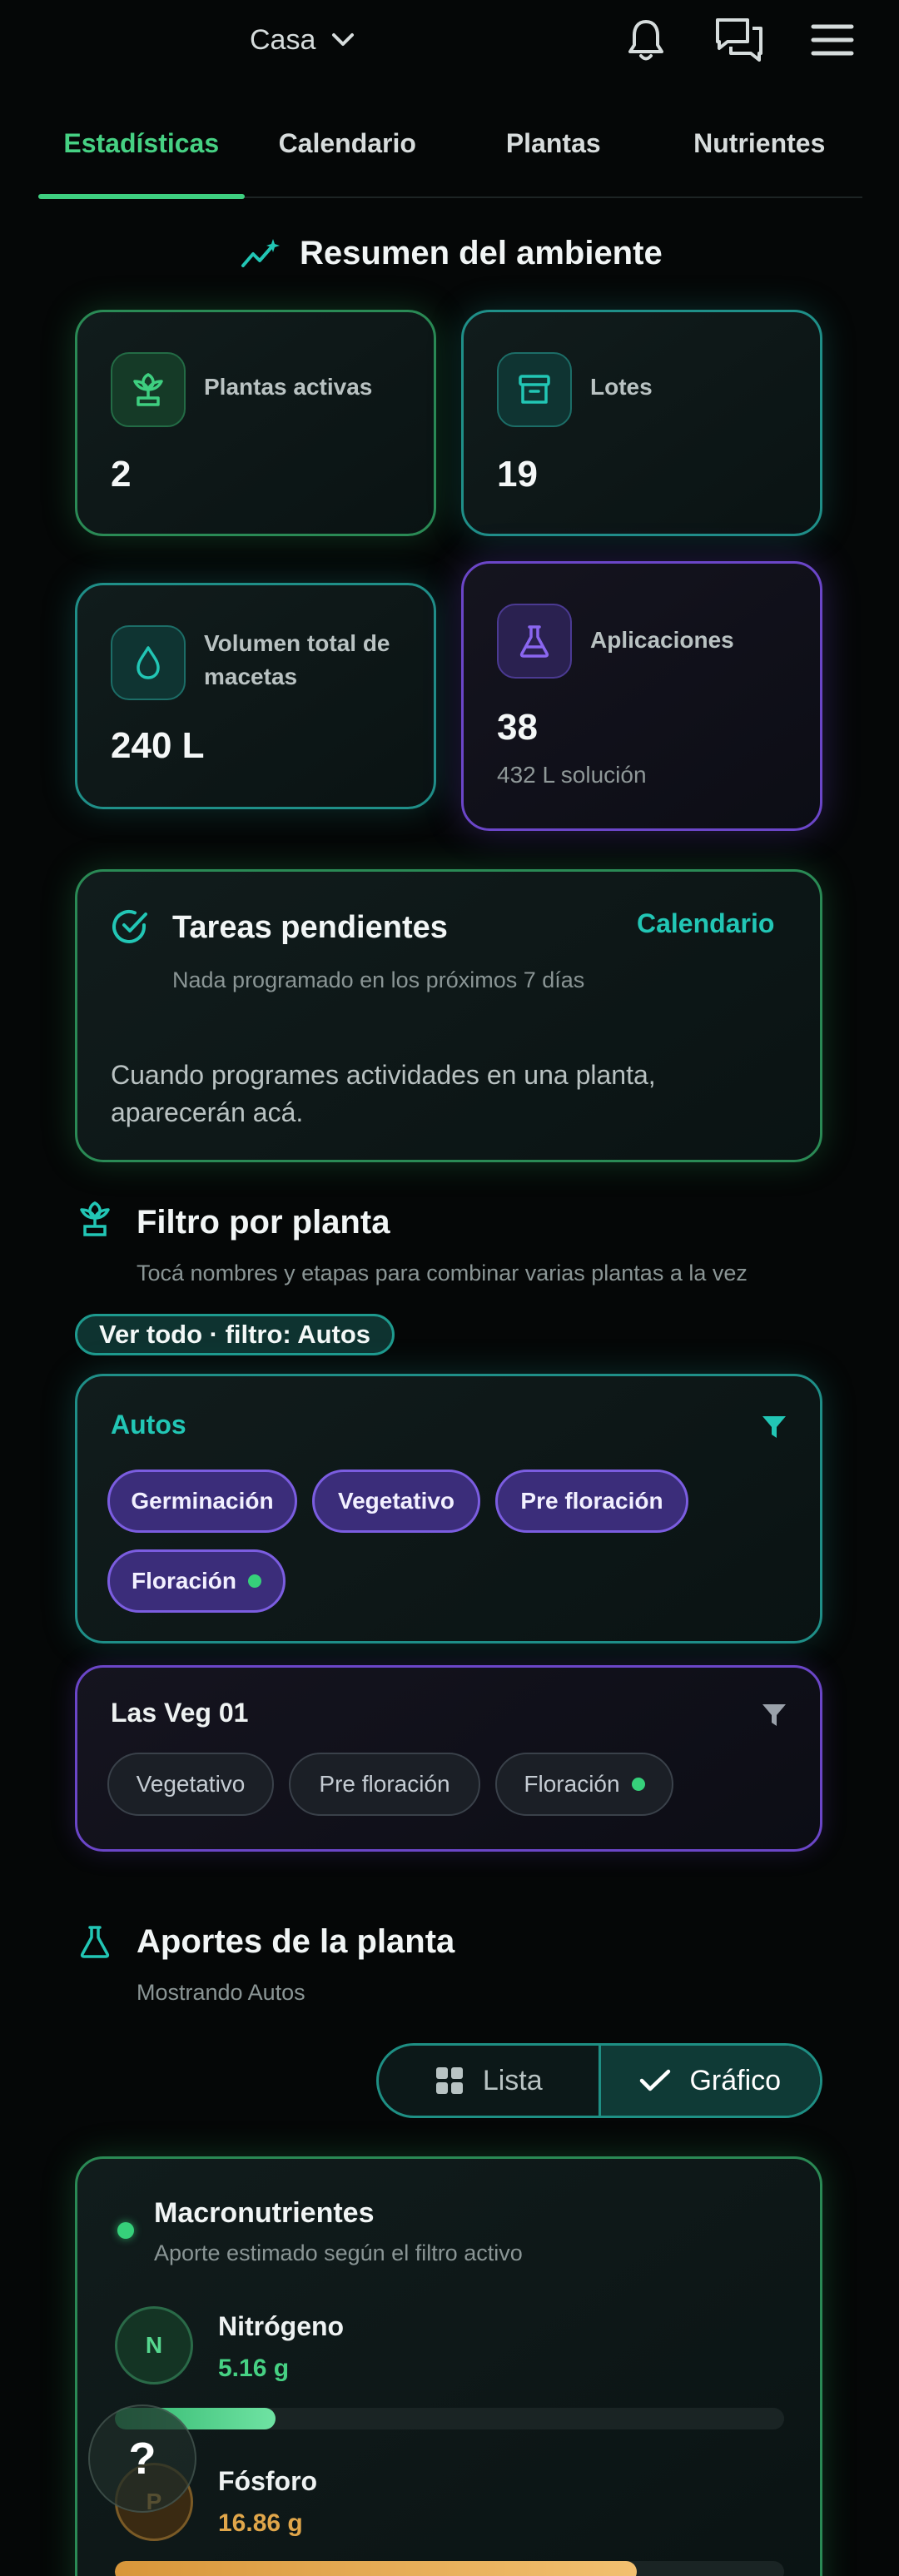 The image size is (899, 2576). Describe the element at coordinates (376, 2568) in the screenshot. I see `nutrient-bar-fill` at that location.